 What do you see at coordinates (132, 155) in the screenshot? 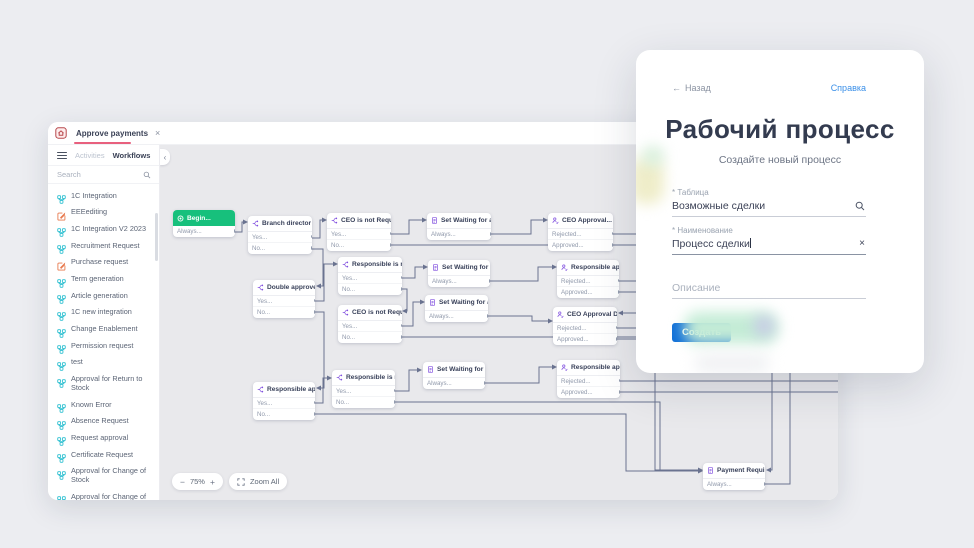
I see `tab-workflows: Workflows` at bounding box center [132, 155].